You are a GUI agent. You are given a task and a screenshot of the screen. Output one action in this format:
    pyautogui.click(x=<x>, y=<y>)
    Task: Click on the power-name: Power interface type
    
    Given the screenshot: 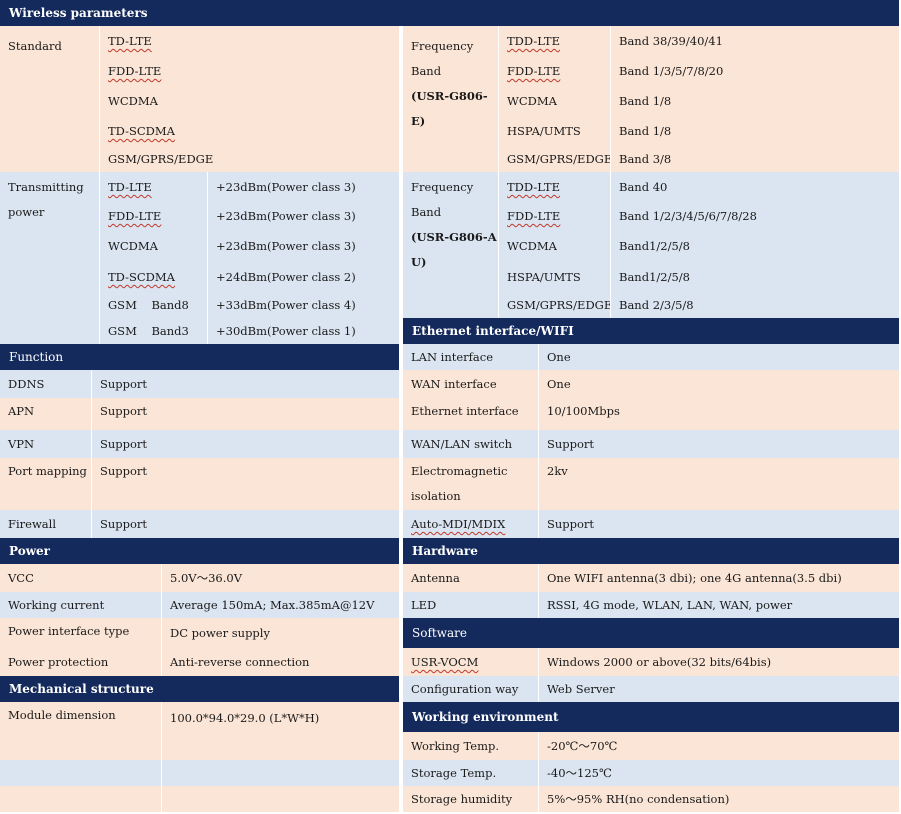 What is the action you would take?
    pyautogui.click(x=81, y=633)
    